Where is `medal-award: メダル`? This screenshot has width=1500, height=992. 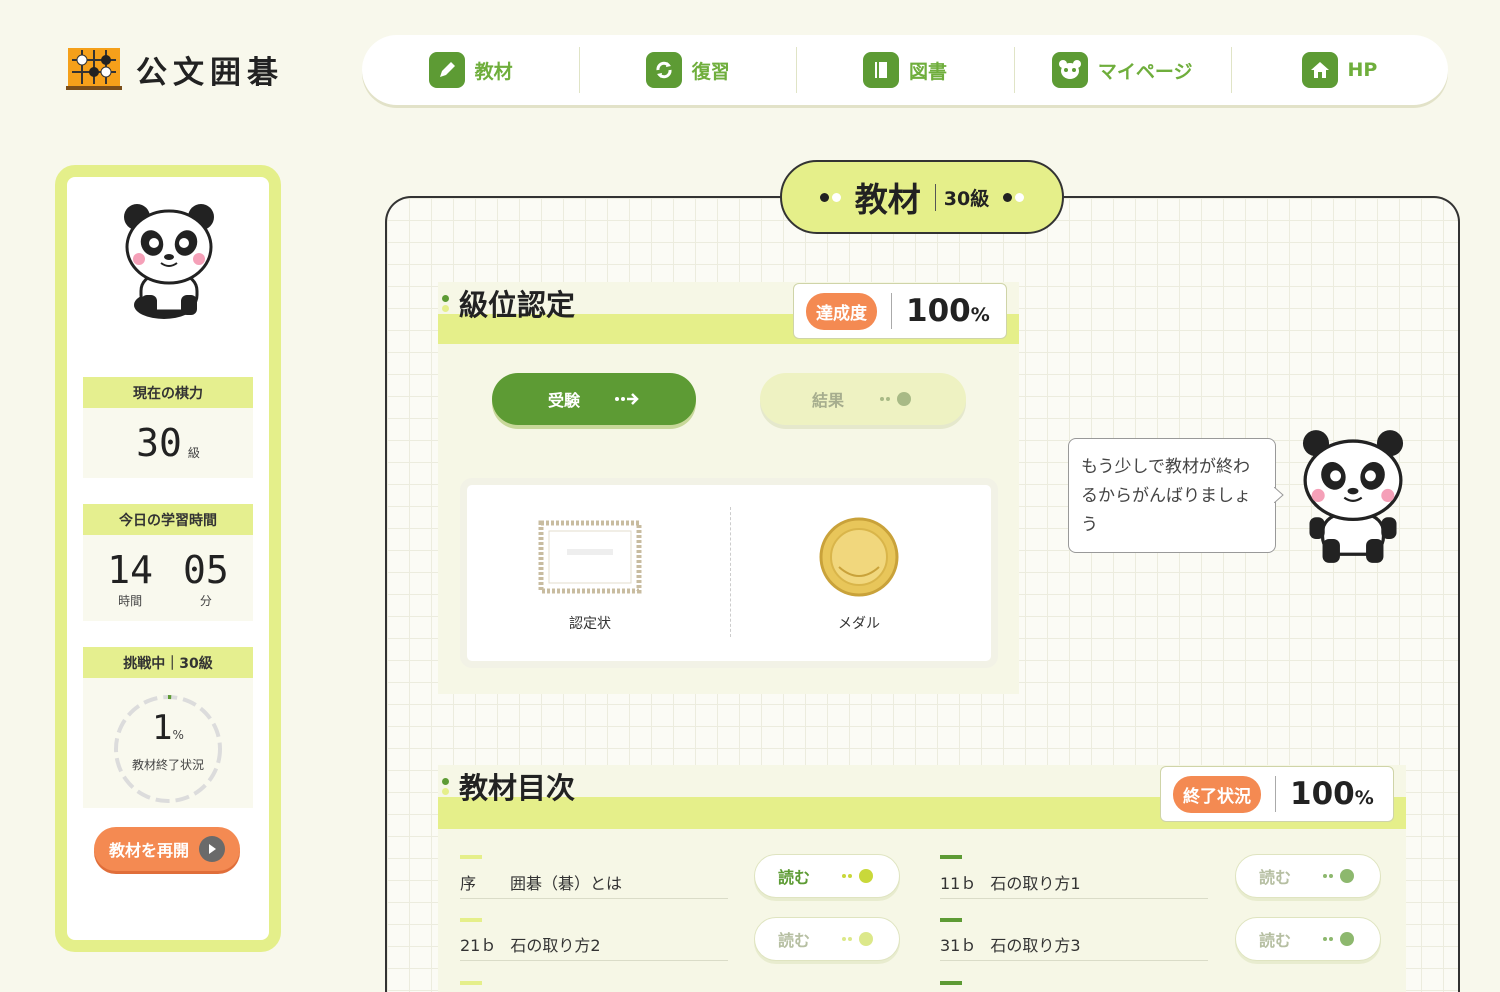 medal-award: メダル is located at coordinates (859, 574).